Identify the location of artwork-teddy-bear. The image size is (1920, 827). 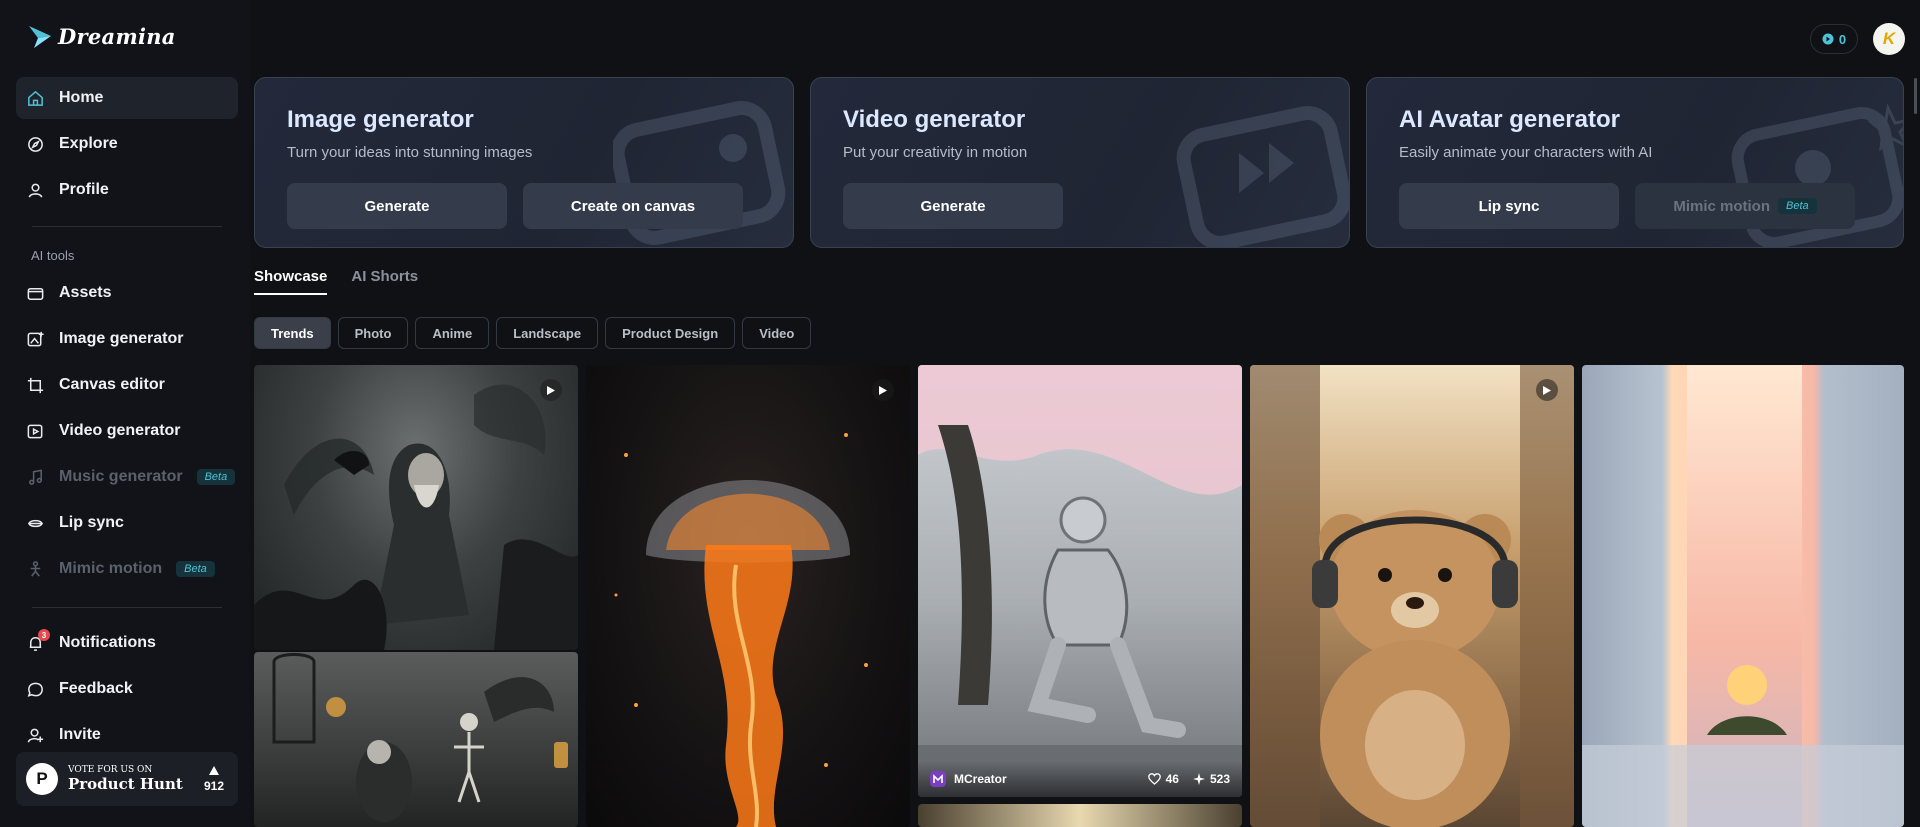
(1412, 596).